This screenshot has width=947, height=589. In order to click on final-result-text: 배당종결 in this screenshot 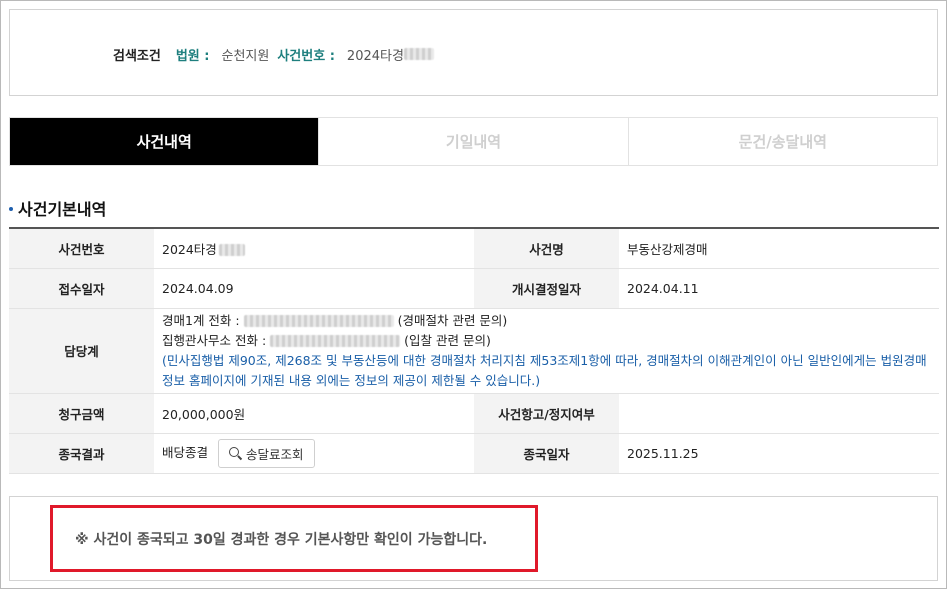, I will do `click(185, 452)`.